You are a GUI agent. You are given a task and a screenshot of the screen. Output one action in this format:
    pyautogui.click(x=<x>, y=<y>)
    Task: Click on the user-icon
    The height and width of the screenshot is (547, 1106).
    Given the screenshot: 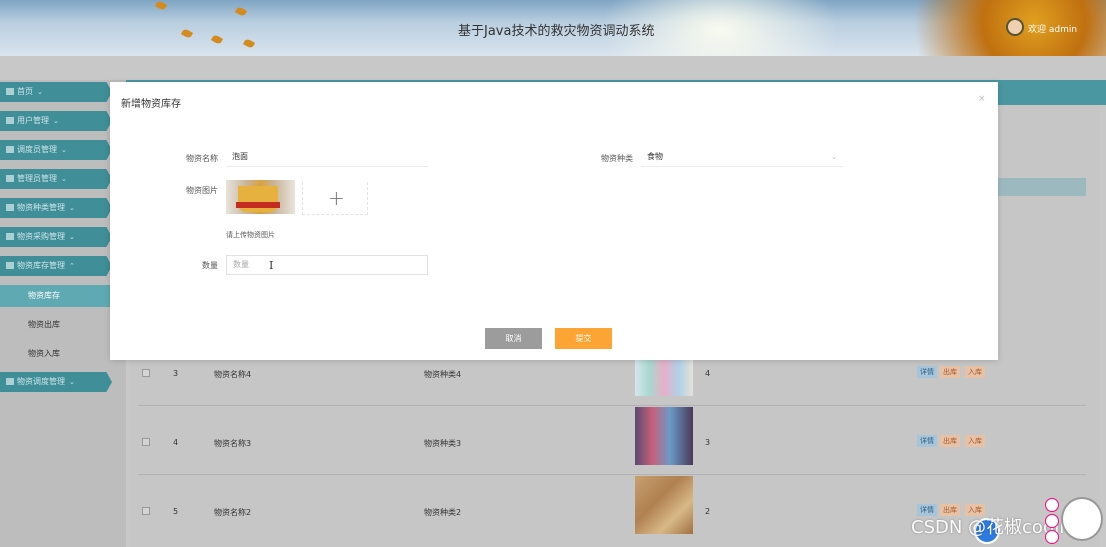 What is the action you would take?
    pyautogui.click(x=10, y=120)
    